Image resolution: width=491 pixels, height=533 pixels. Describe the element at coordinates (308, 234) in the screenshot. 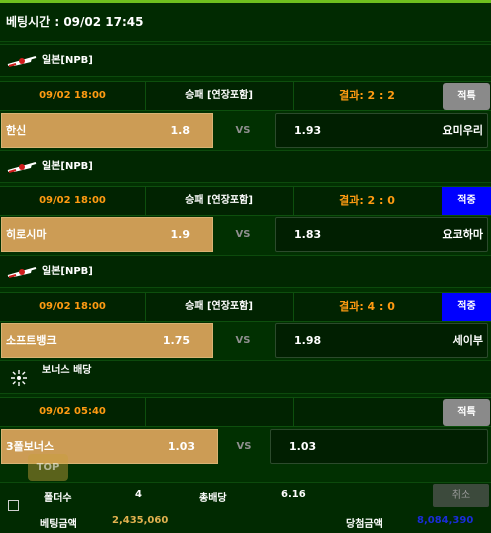

I see `away-odd-value: 1.83` at that location.